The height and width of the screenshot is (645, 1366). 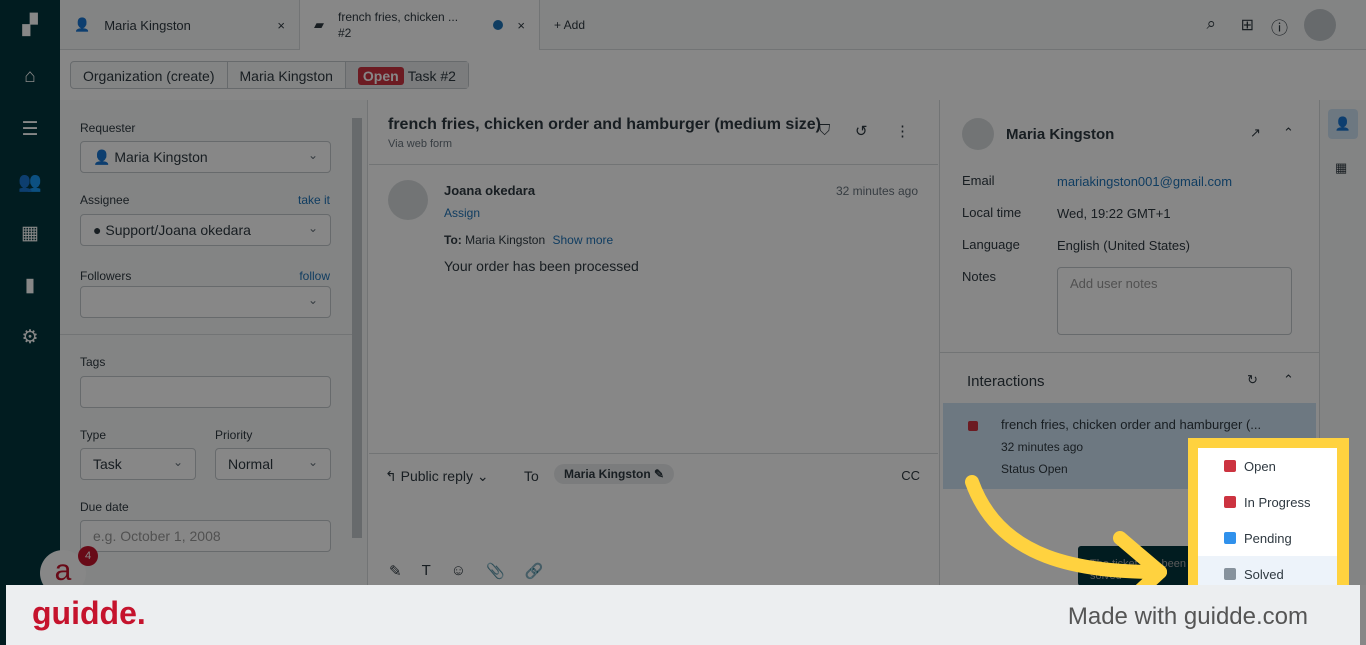 I want to click on status-option-open: Open, so click(x=1267, y=466).